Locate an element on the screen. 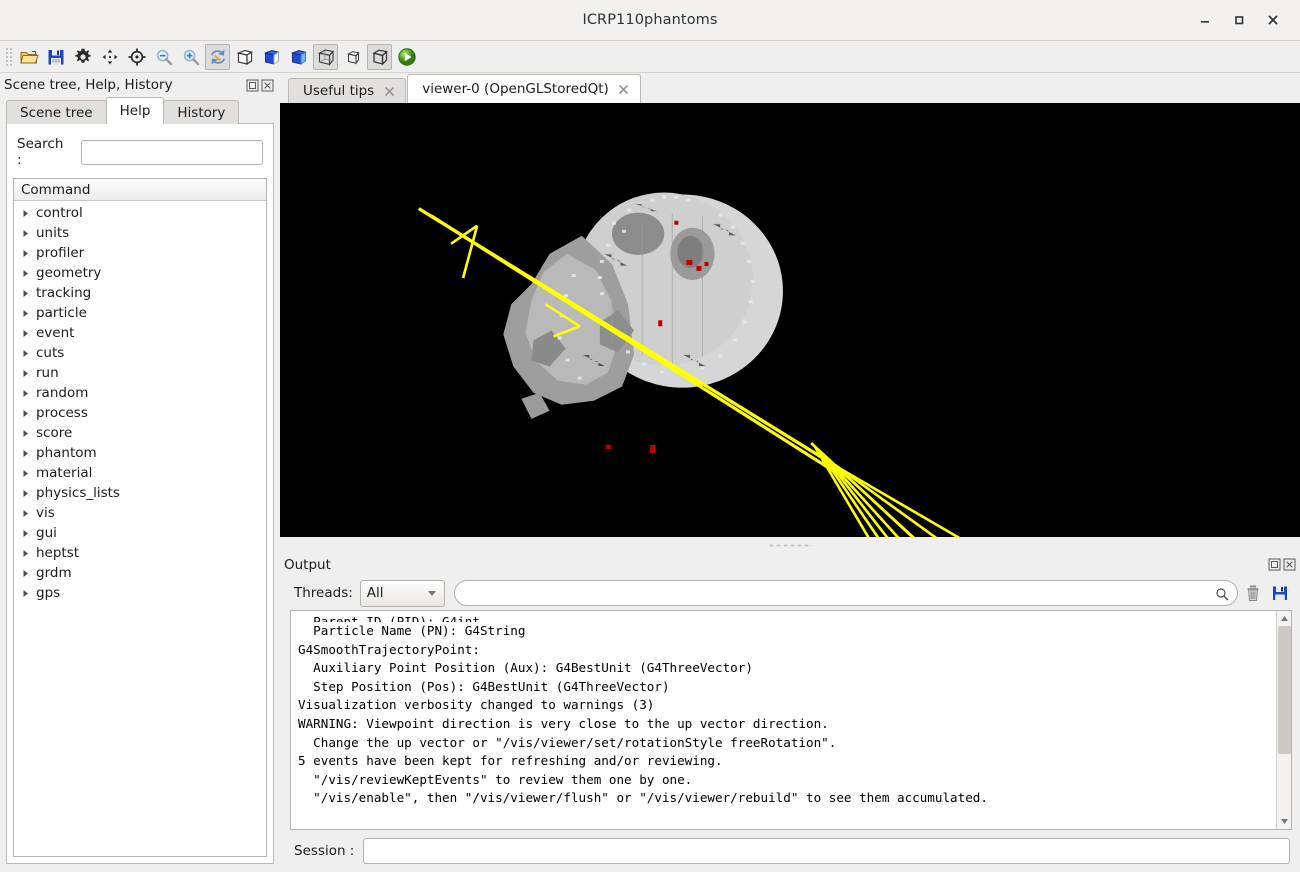 The width and height of the screenshot is (1300, 872). perspective-cube-icon is located at coordinates (325, 56).